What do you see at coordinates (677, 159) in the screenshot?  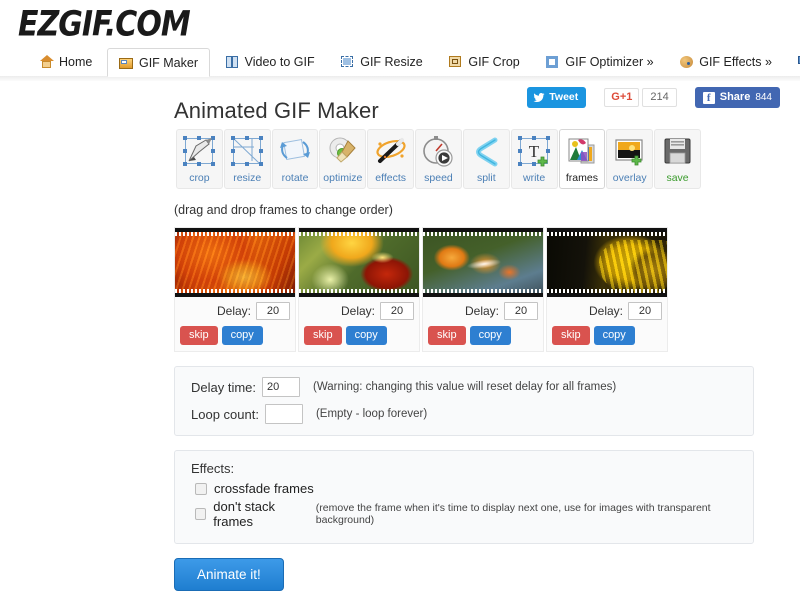 I see `tool-save: save` at bounding box center [677, 159].